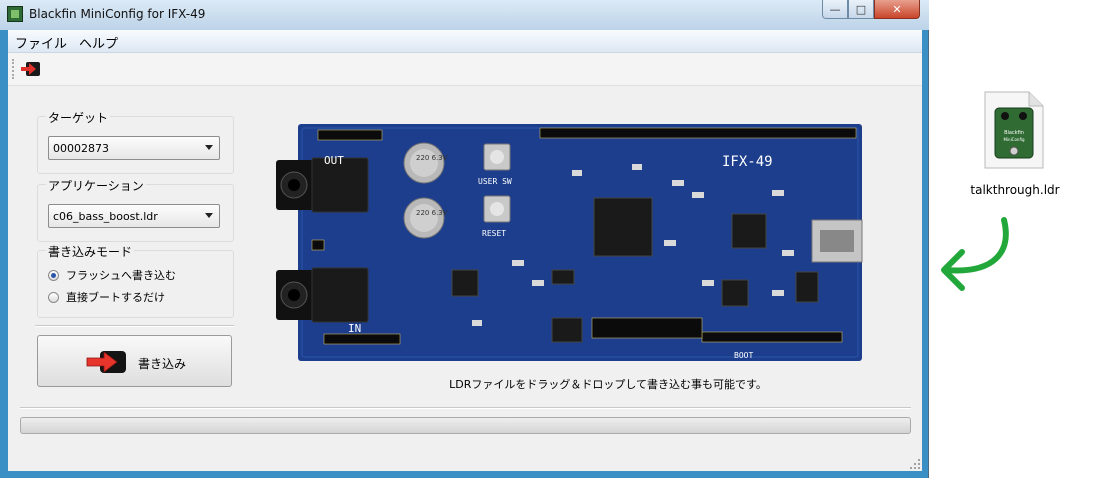 The width and height of the screenshot is (1100, 478). What do you see at coordinates (464, 15) in the screenshot?
I see `title-bar: Blackfin MiniConfig for IFX-49 — □ ✕` at bounding box center [464, 15].